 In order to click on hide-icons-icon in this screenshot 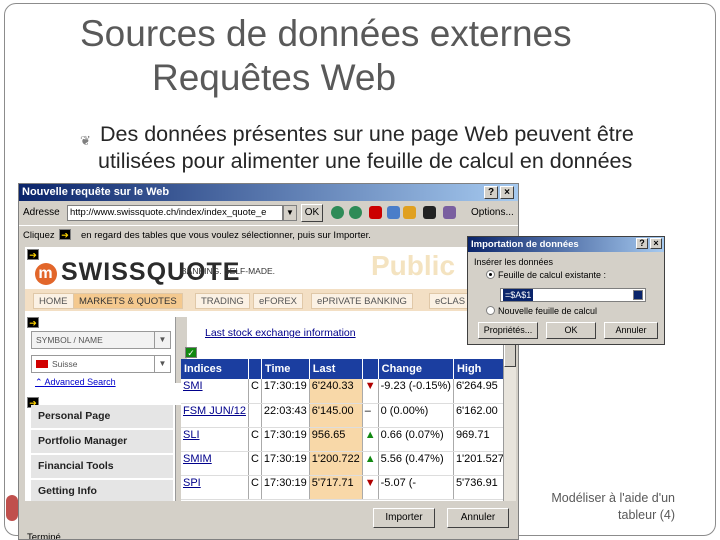, I will do `click(429, 212)`.